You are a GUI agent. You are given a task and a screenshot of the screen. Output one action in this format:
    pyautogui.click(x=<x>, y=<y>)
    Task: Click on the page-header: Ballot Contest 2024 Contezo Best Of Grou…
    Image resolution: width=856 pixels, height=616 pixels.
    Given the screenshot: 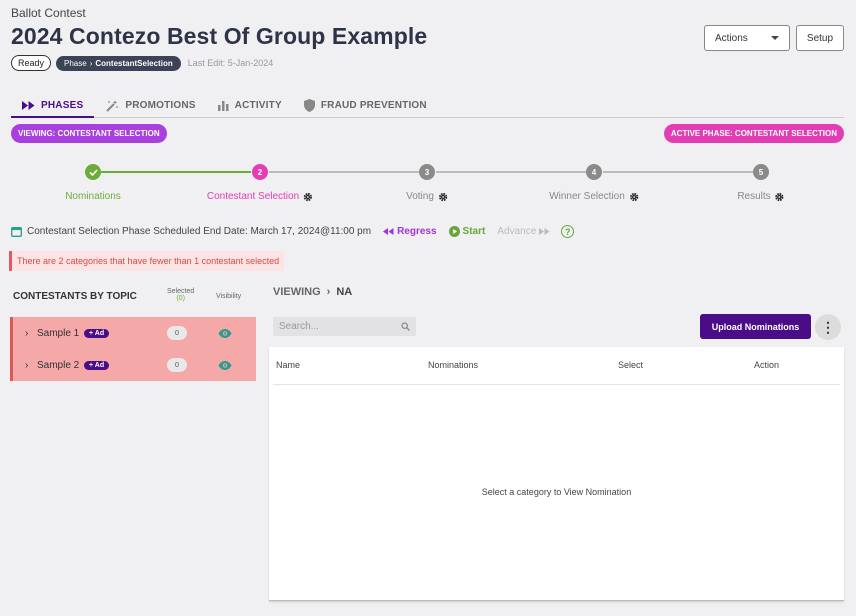 What is the action you would take?
    pyautogui.click(x=219, y=38)
    